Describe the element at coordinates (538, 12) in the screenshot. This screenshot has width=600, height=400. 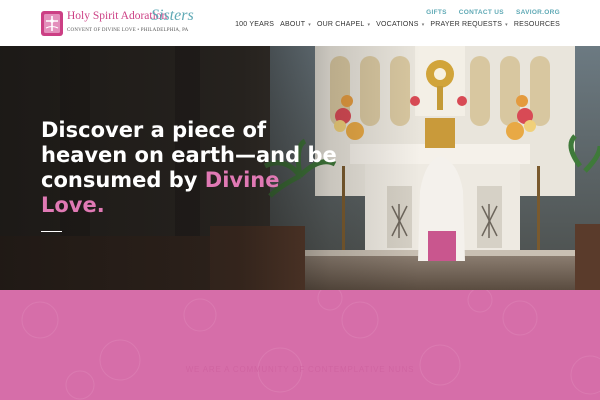
I see `util-link-savior-org: SAVIOR.ORG` at that location.